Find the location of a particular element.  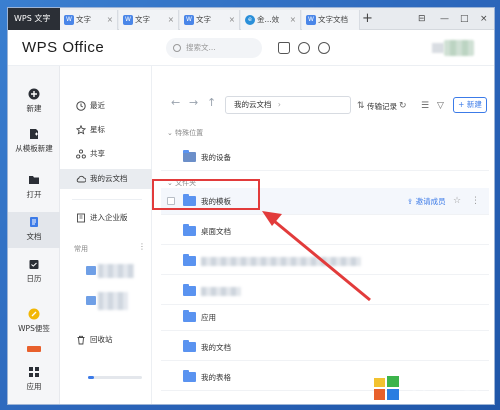

nav-item-recycle-bin: 回收站 is located at coordinates (106, 340).